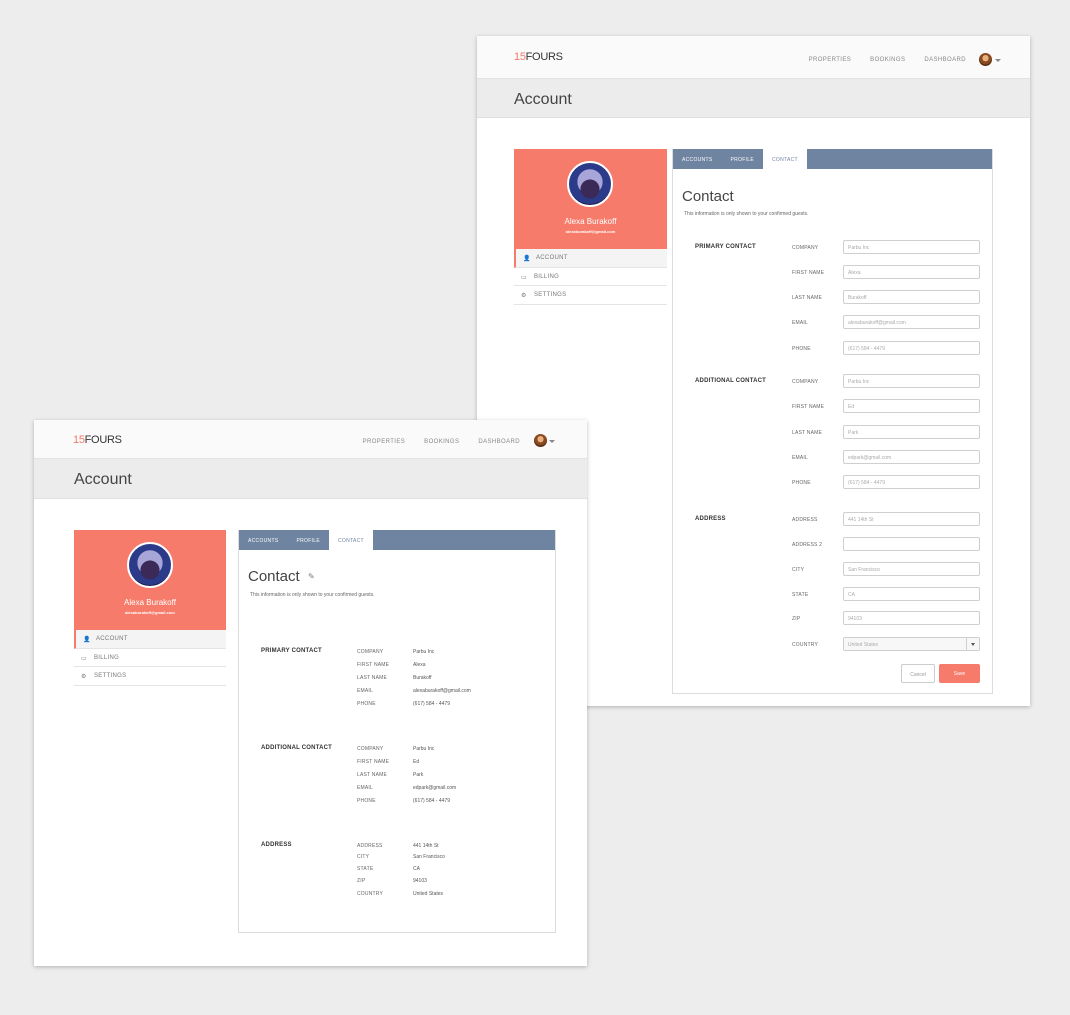 The width and height of the screenshot is (1070, 1015). Describe the element at coordinates (418, 775) in the screenshot. I see `field-value: Park` at that location.